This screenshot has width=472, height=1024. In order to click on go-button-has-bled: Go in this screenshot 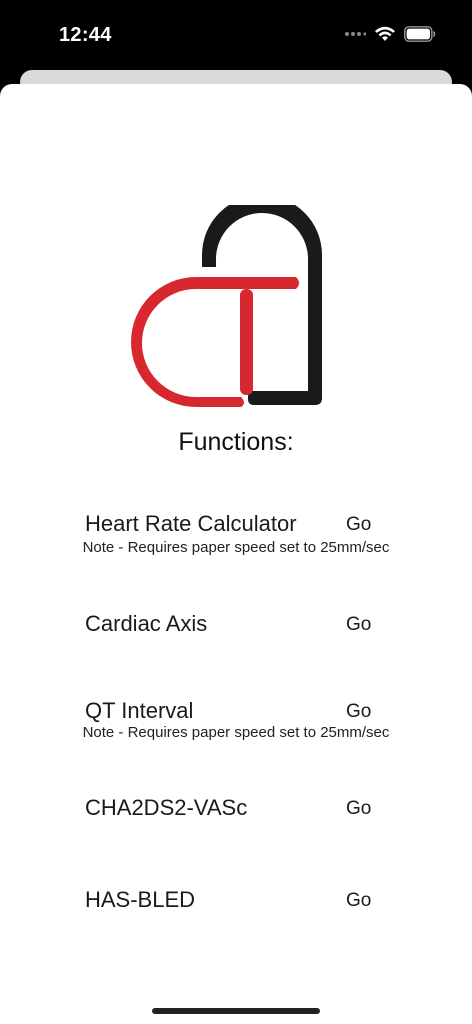, I will do `click(358, 901)`.